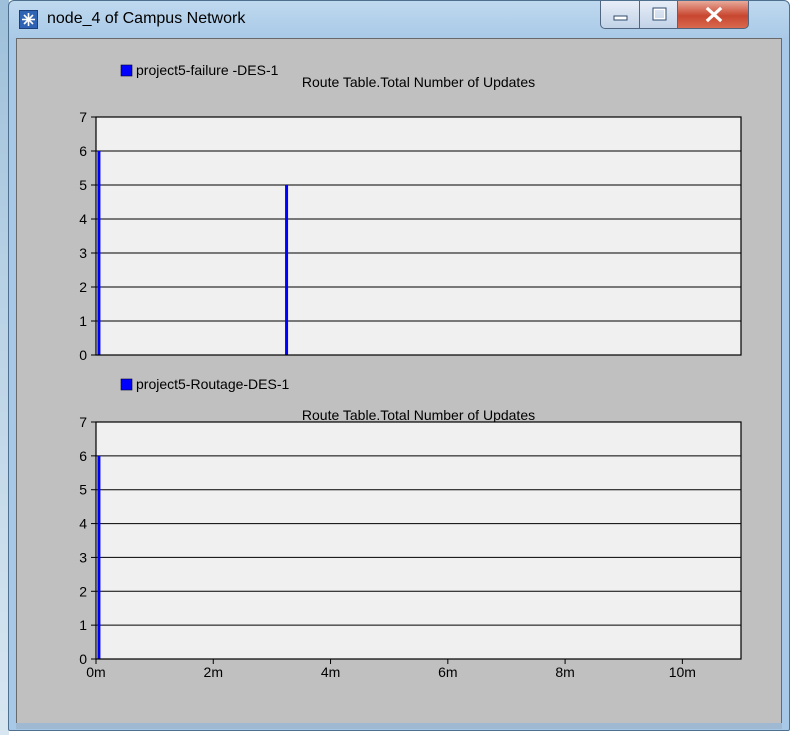 The width and height of the screenshot is (798, 735). I want to click on window-bottom-edge, so click(399, 726).